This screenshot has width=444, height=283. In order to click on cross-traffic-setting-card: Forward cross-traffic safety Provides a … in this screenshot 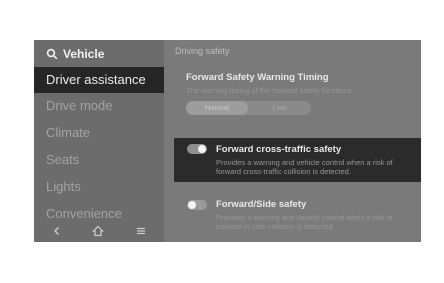, I will do `click(297, 160)`.